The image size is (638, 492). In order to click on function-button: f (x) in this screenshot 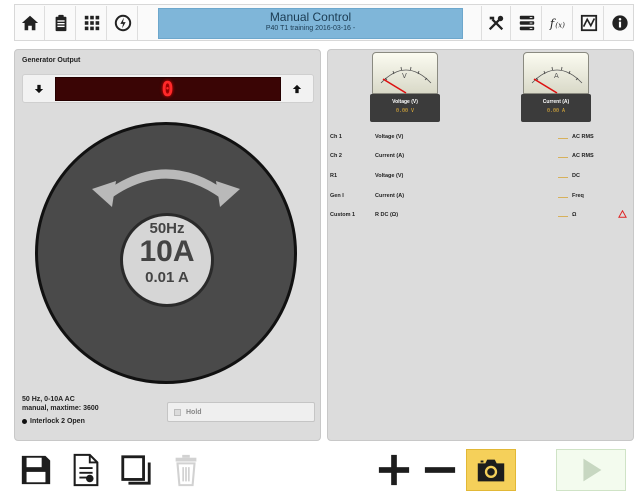, I will do `click(558, 23)`.